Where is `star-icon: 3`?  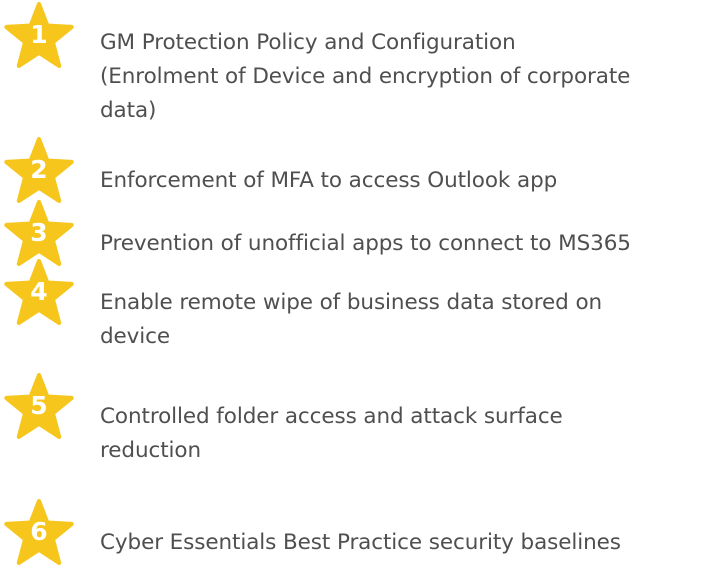
star-icon: 3 is located at coordinates (39, 233).